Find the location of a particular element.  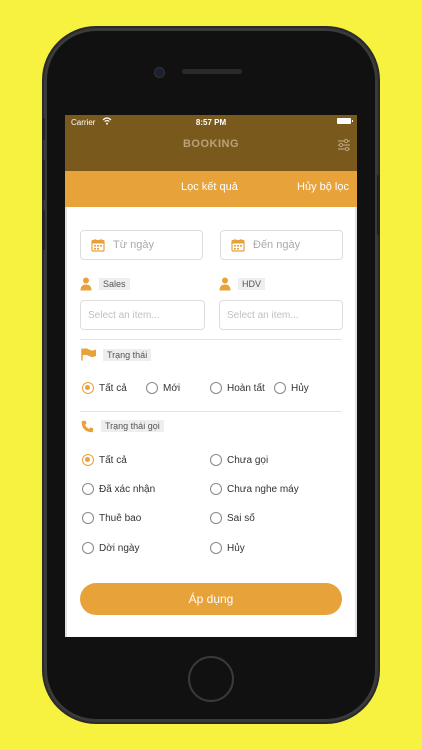

call-option-label: Sai số is located at coordinates (241, 518).